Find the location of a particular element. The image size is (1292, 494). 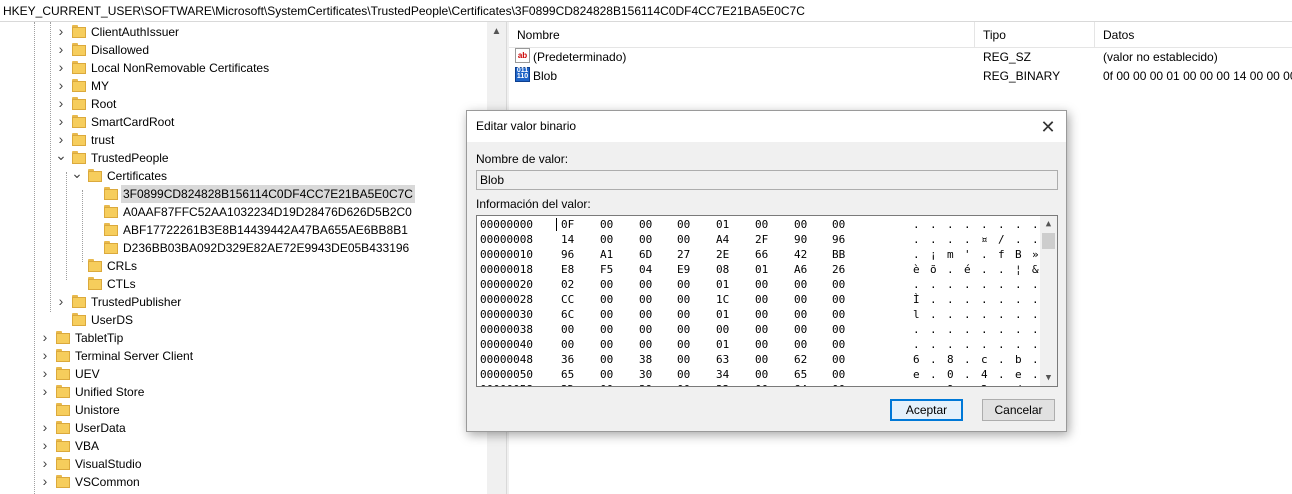

tree-item: › TabletTip is located at coordinates (243, 338).